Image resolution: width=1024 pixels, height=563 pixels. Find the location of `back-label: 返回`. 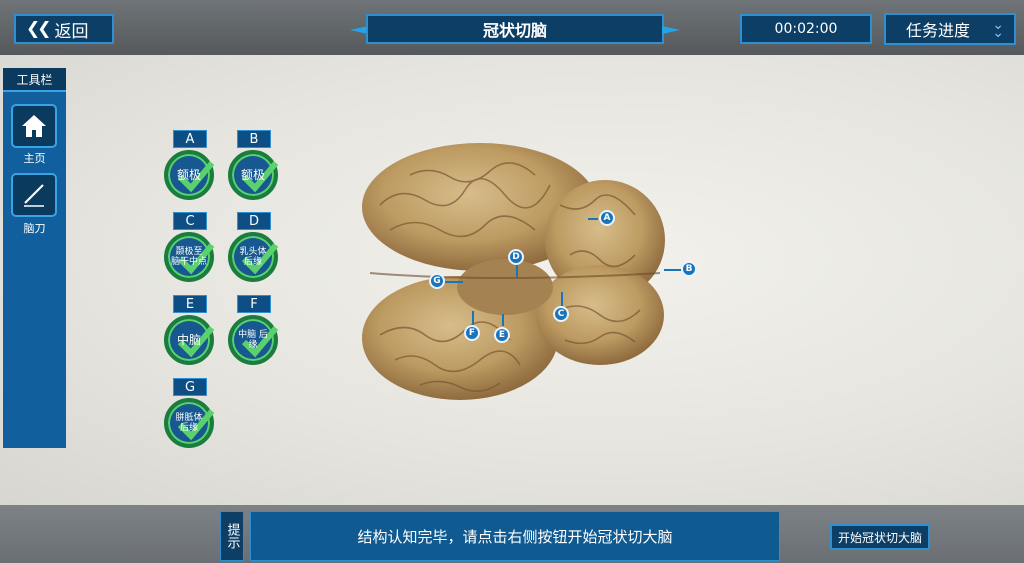

back-label: 返回 is located at coordinates (71, 31).